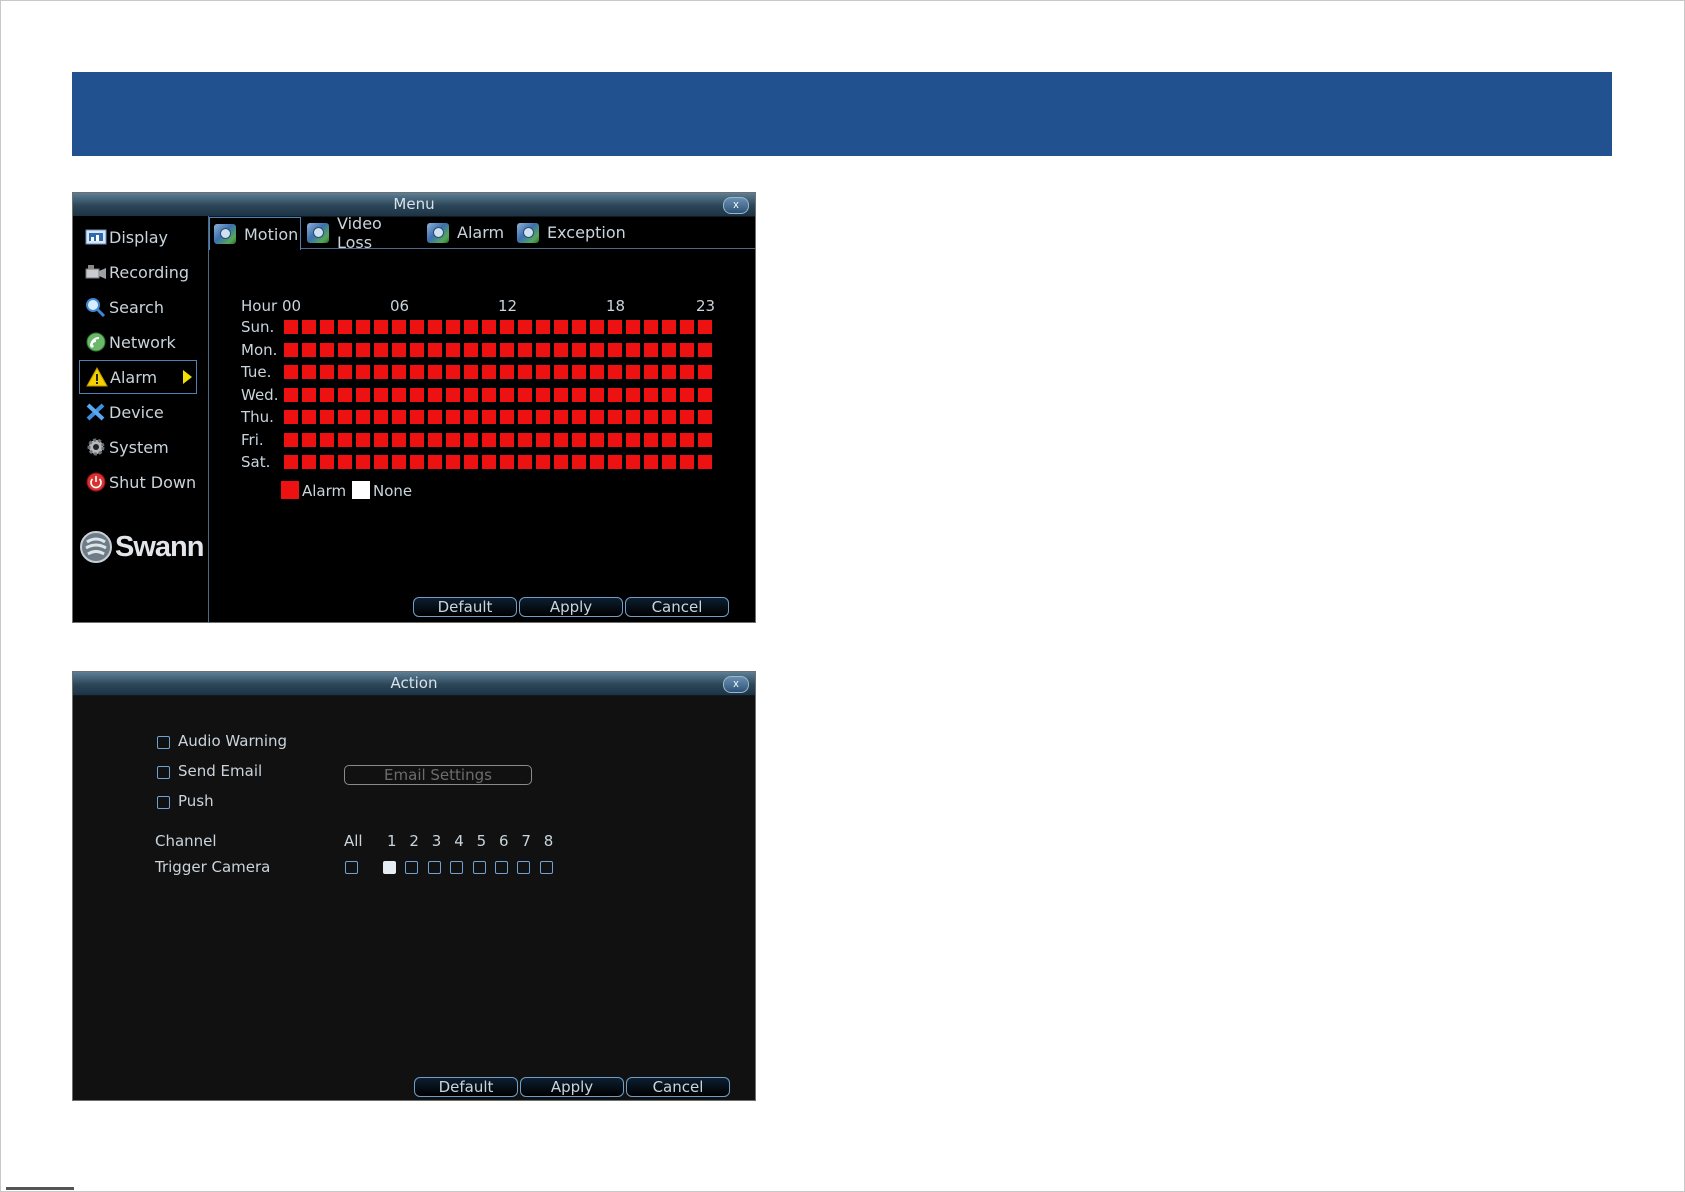  What do you see at coordinates (438, 775) in the screenshot?
I see `email-settings-button: Email Settings` at bounding box center [438, 775].